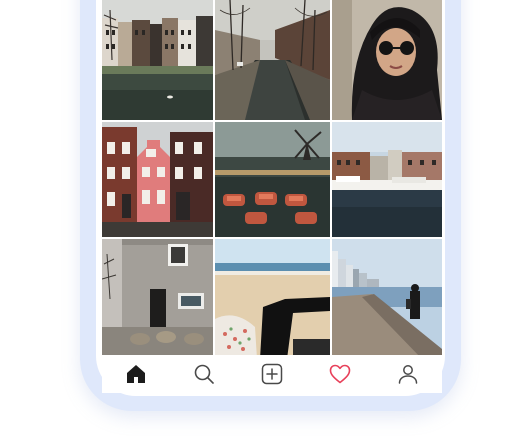 This screenshot has height=443, width=523. I want to click on search-icon, so click(204, 374).